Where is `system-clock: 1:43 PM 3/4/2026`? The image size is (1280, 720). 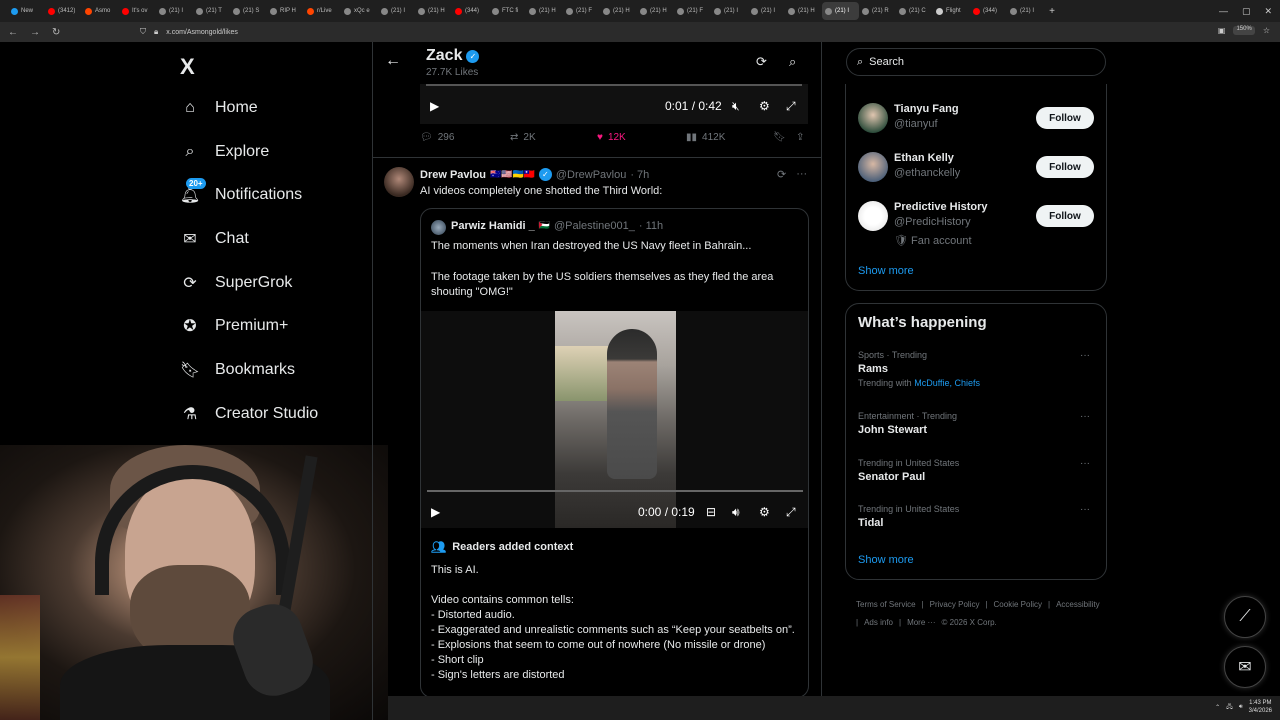 system-clock: 1:43 PM 3/4/2026 is located at coordinates (1260, 707).